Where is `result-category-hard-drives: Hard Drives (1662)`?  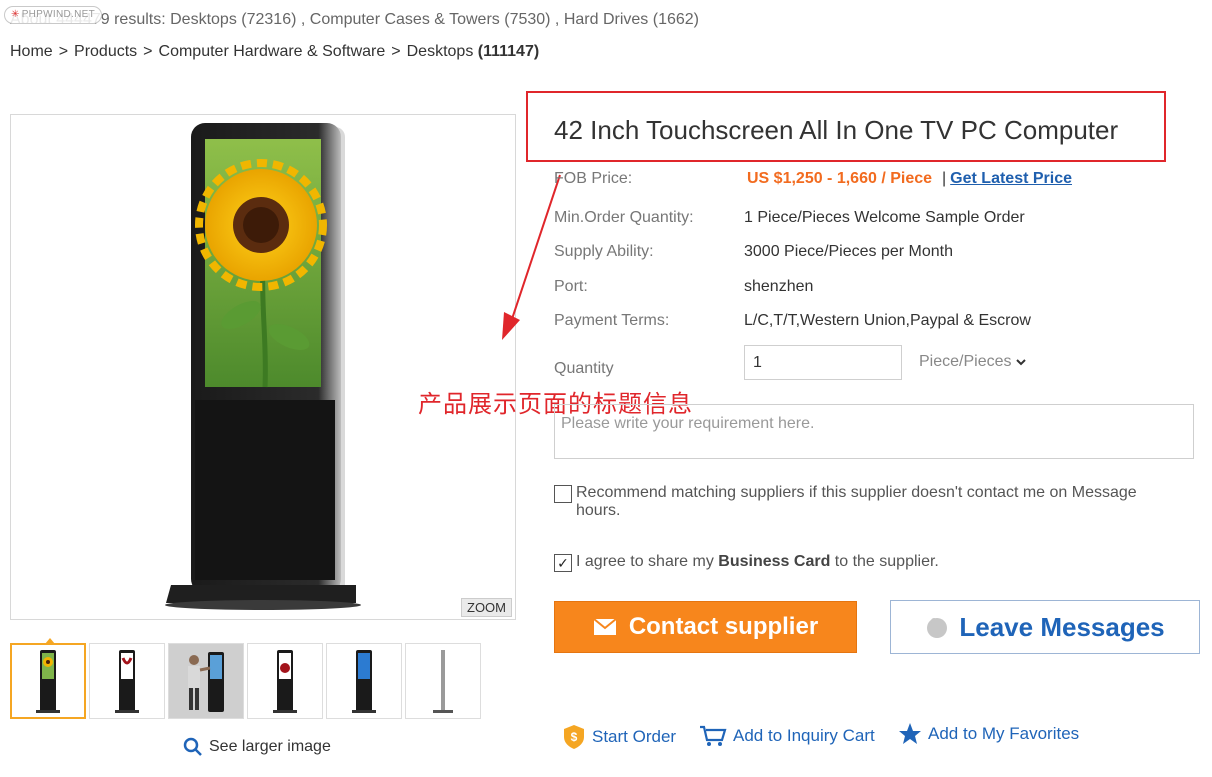 result-category-hard-drives: Hard Drives (1662) is located at coordinates (631, 19).